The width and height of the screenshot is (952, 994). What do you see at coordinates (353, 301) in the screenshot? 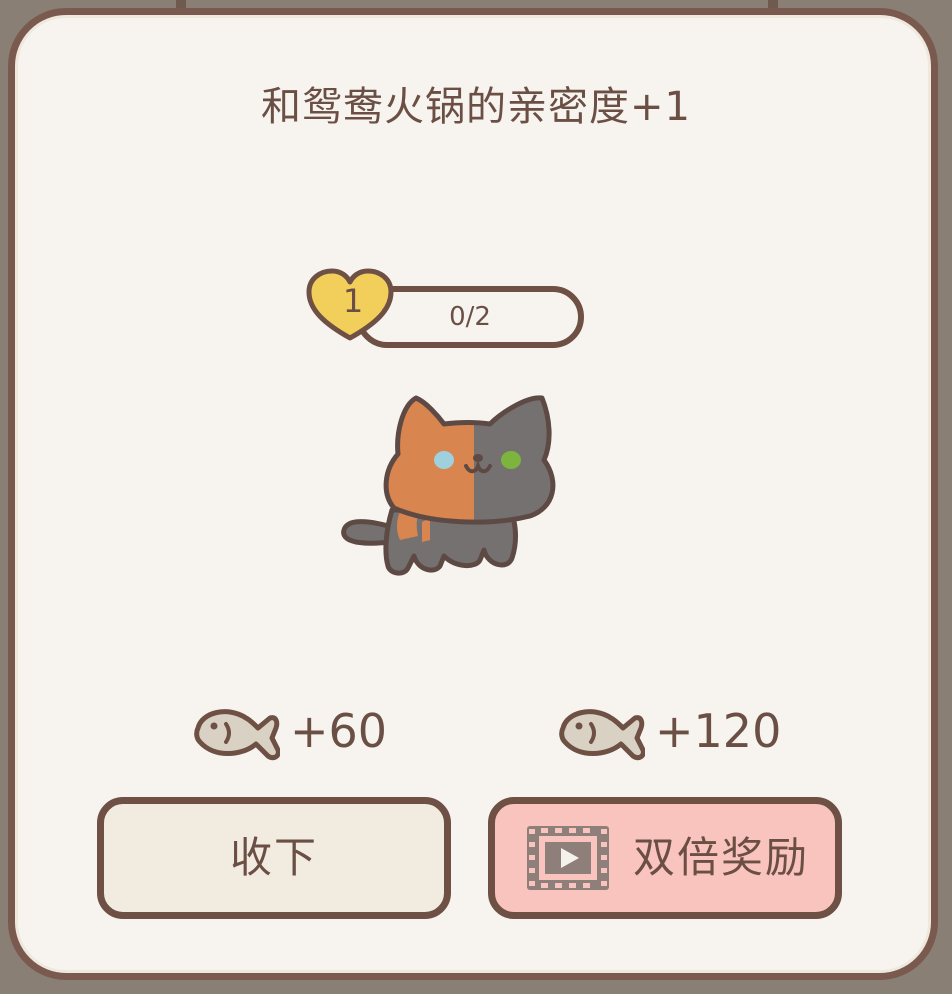
I see `affection-level: 1` at bounding box center [353, 301].